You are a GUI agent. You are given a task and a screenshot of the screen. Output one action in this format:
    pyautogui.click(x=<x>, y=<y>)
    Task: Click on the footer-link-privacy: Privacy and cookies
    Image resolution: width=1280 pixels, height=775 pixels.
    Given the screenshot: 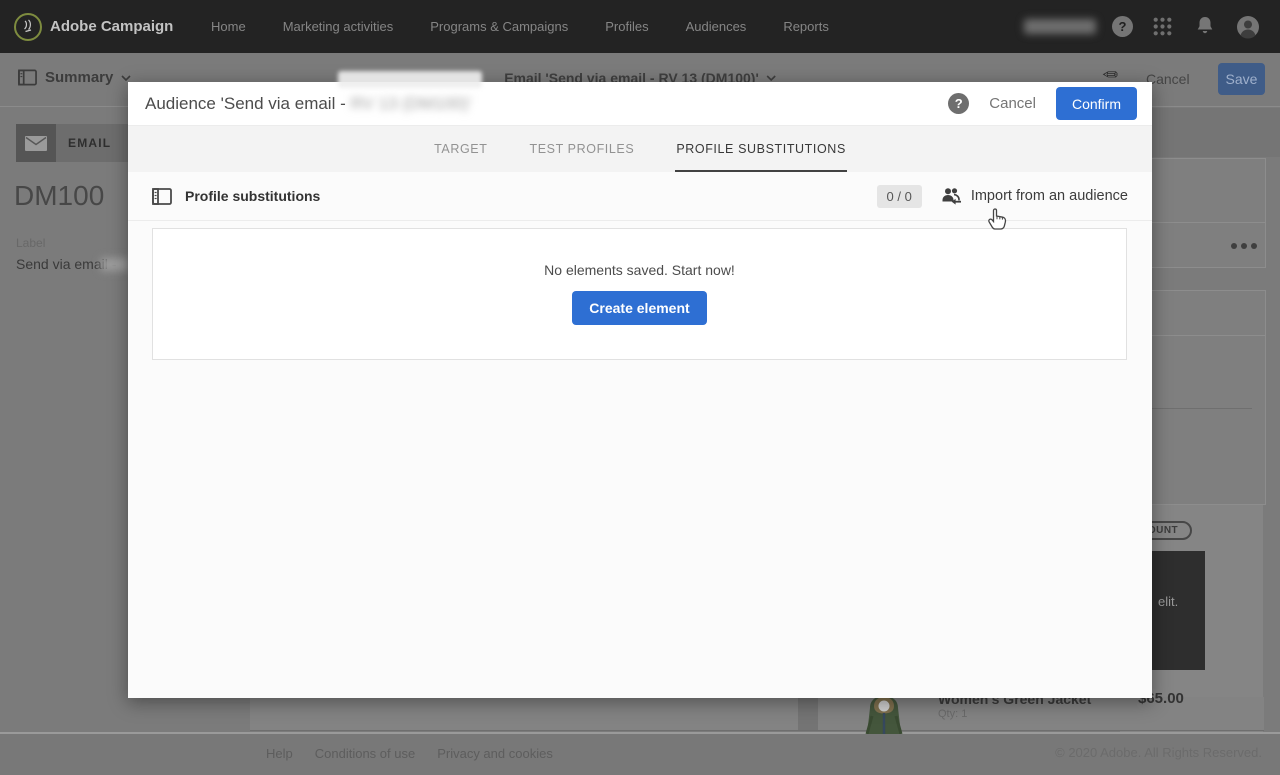 What is the action you would take?
    pyautogui.click(x=495, y=753)
    